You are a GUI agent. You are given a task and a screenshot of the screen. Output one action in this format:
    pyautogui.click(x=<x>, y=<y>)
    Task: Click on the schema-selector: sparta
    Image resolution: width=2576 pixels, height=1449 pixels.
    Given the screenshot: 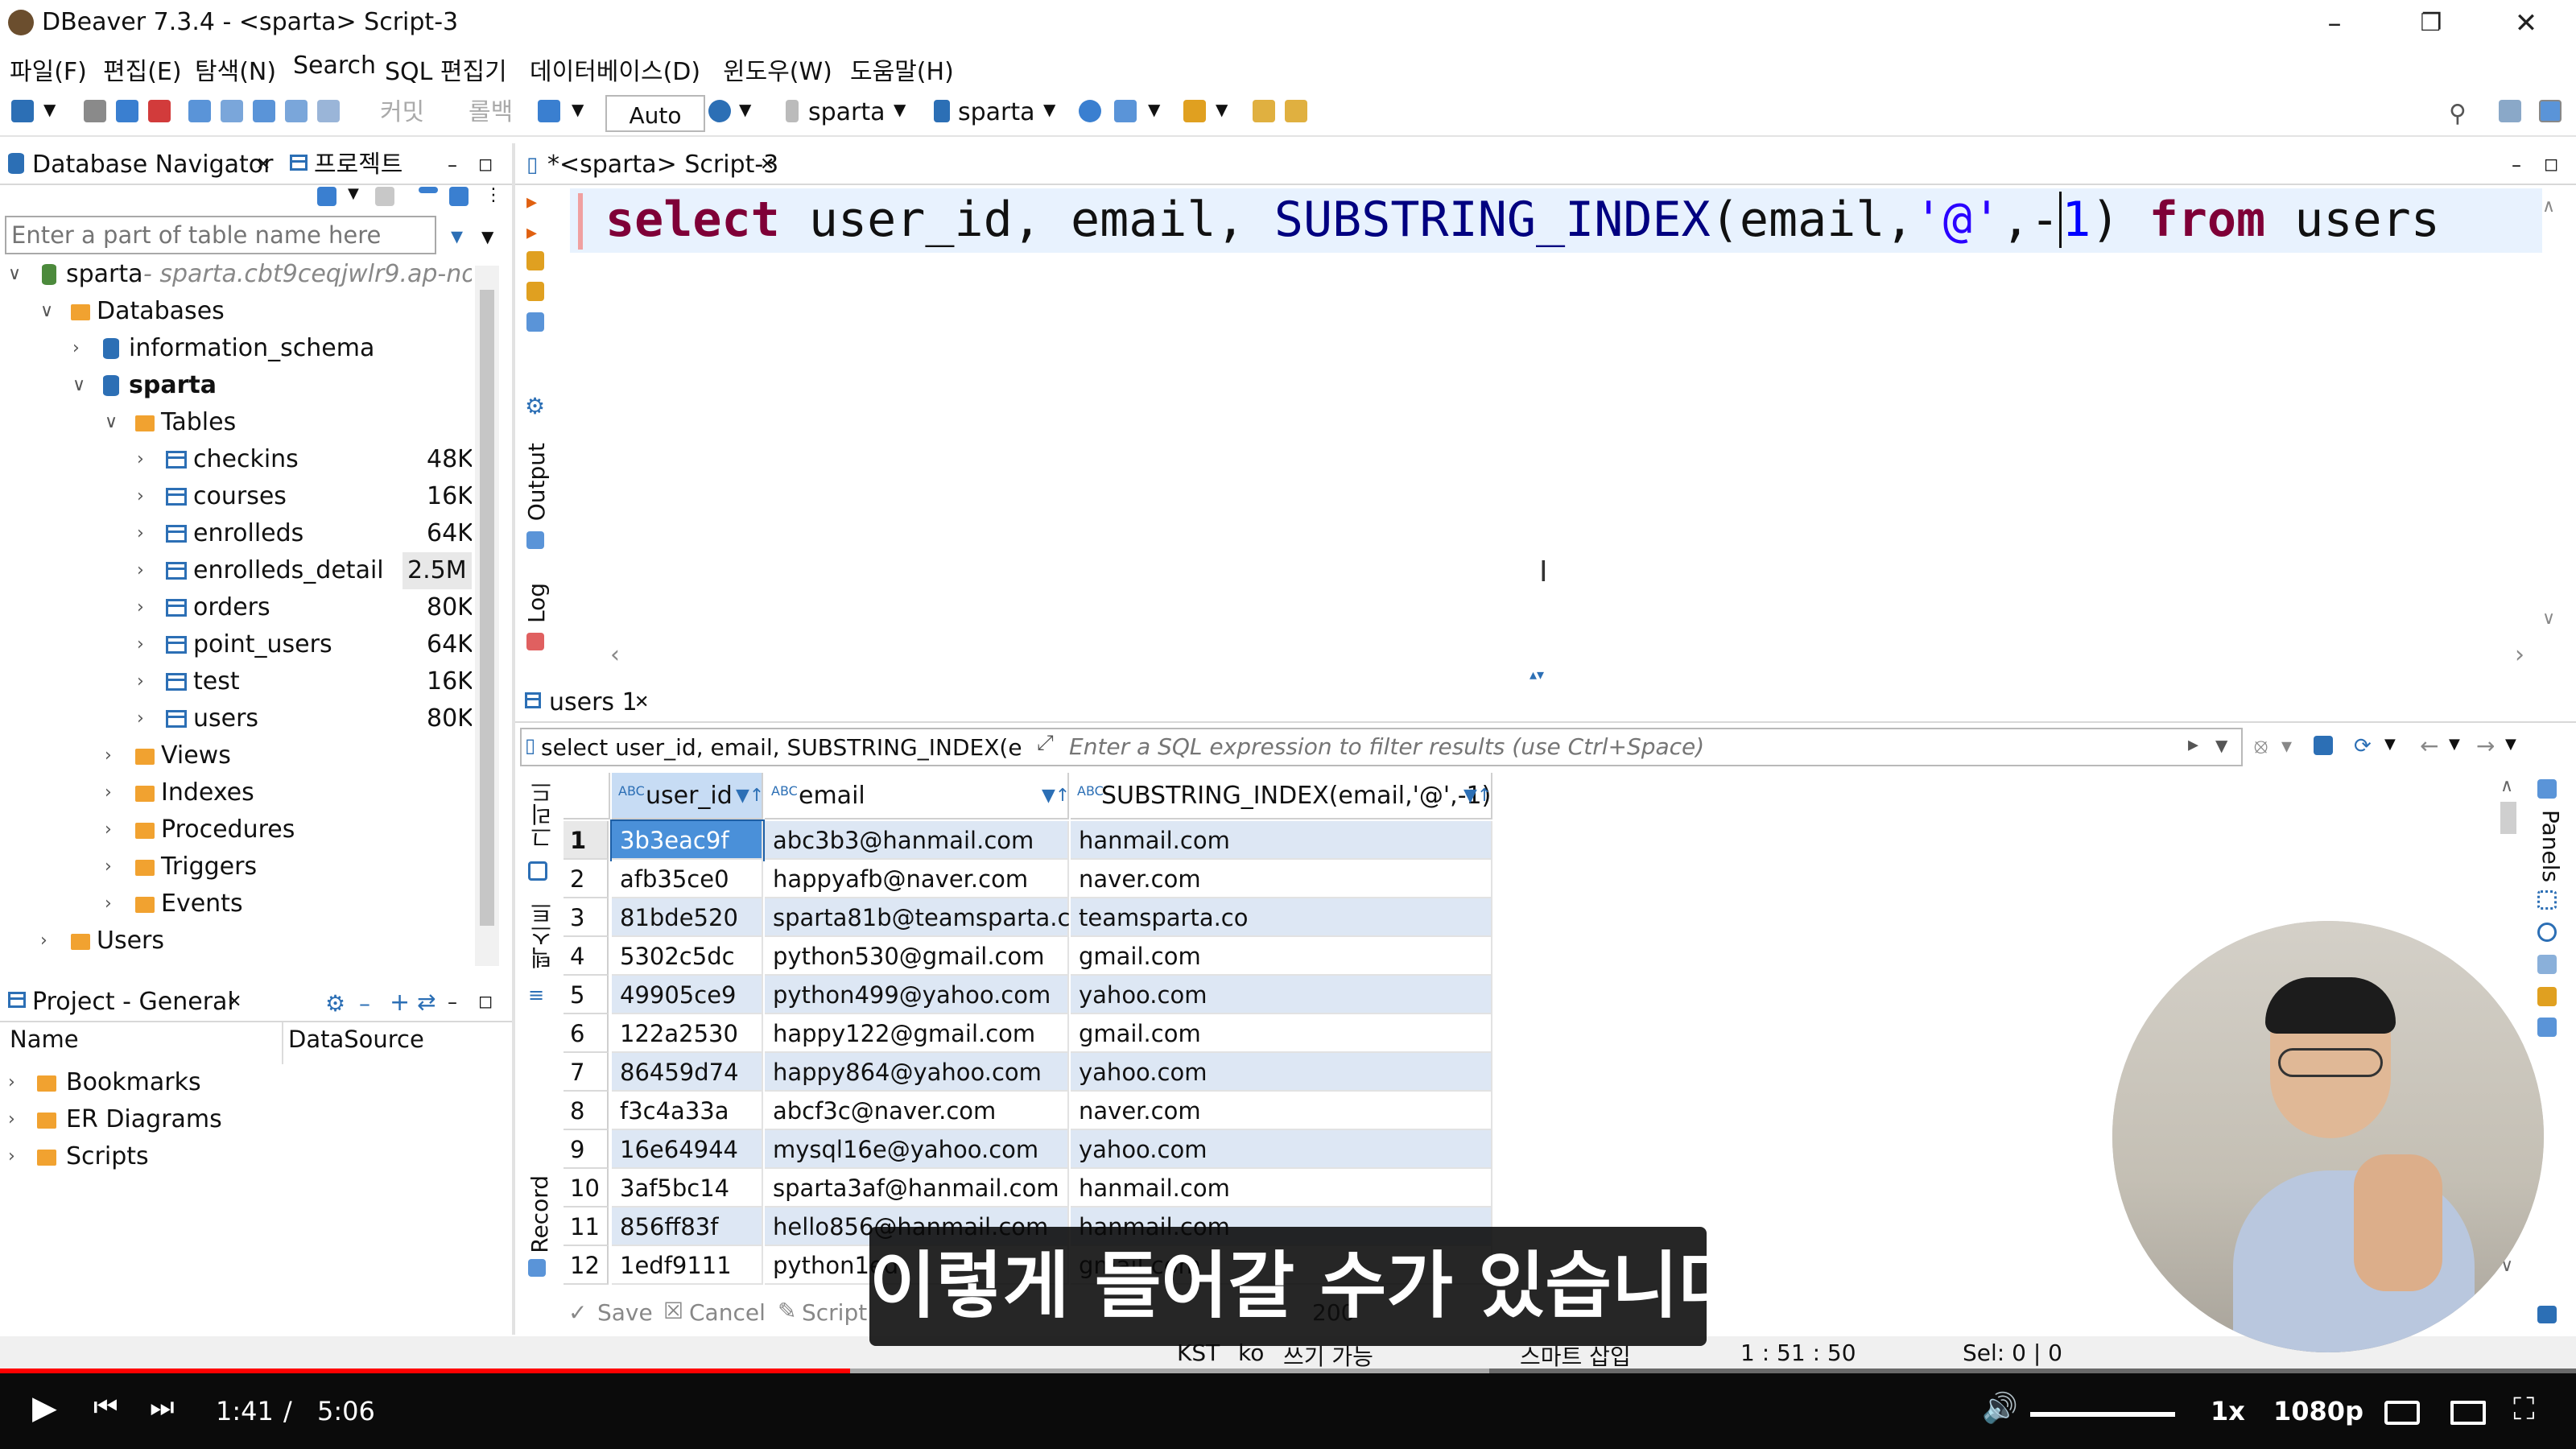 What is the action you would take?
    pyautogui.click(x=996, y=112)
    